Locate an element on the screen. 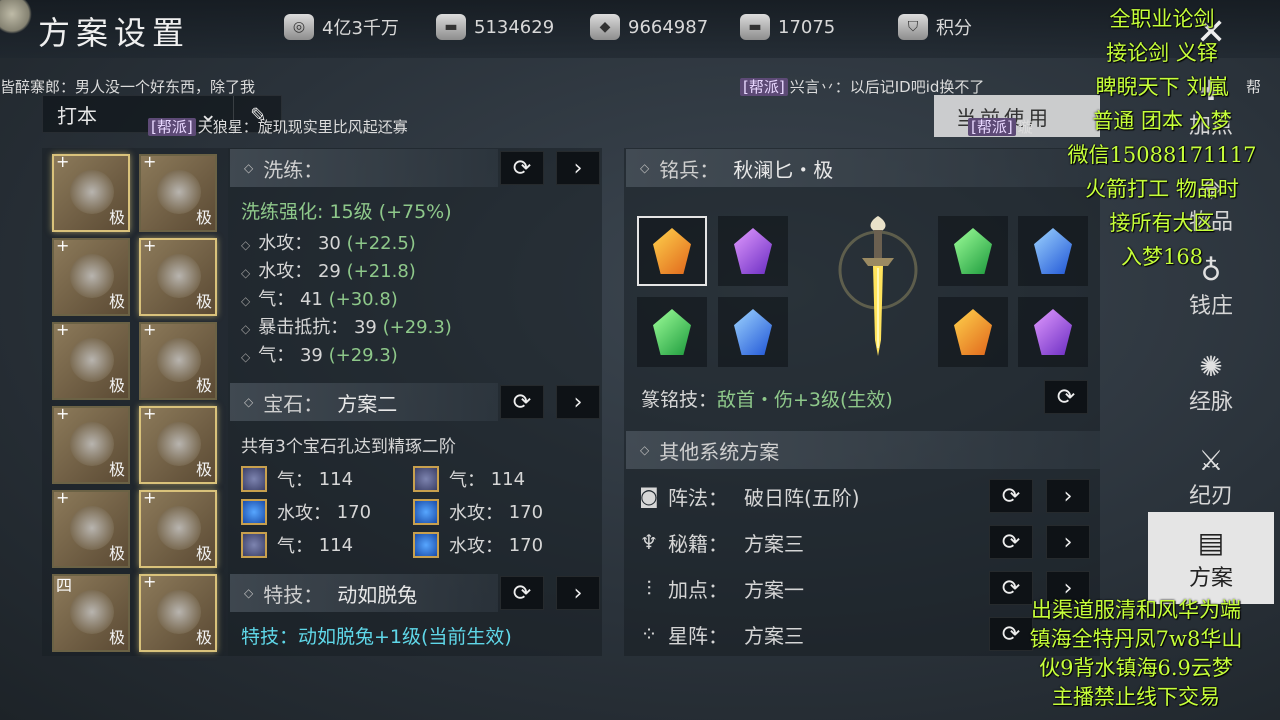 The height and width of the screenshot is (720, 1280). constellation-icon: ⁘ is located at coordinates (649, 634).